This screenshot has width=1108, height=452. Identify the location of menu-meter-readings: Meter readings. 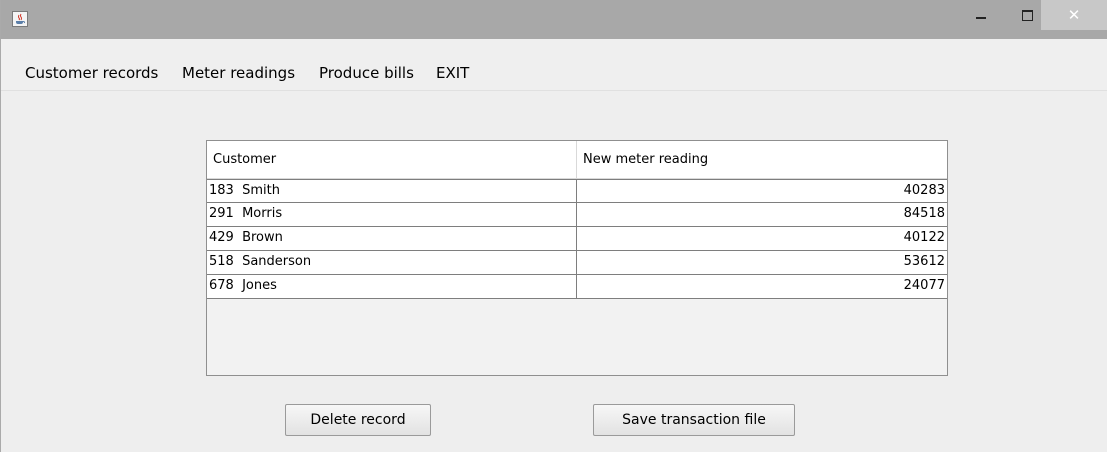
(238, 73).